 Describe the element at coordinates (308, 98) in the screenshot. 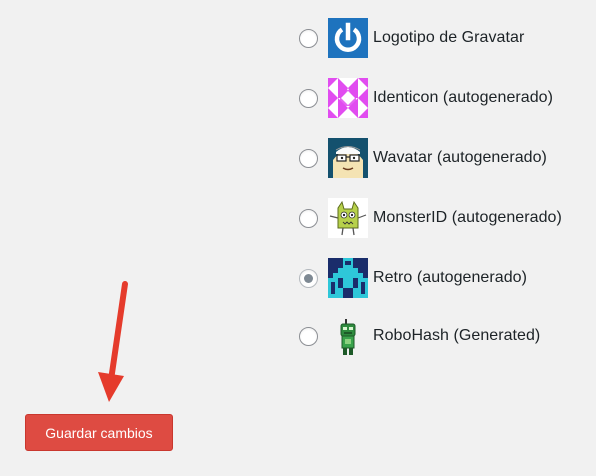

I see `radio-identicon` at that location.